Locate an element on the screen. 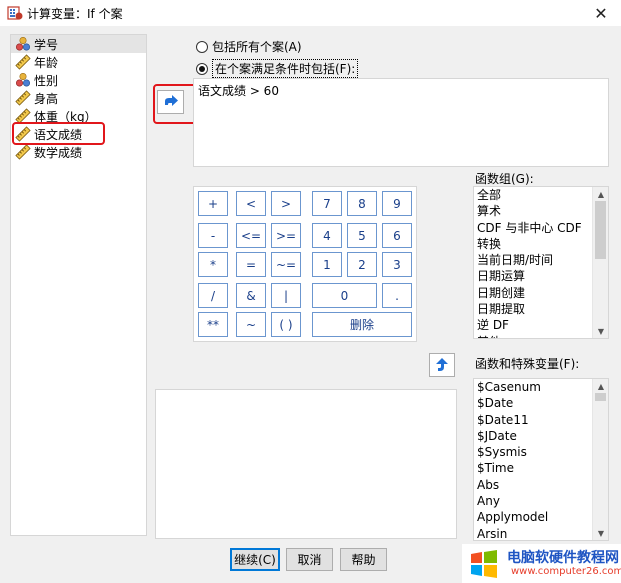  expression-text: 语文成绩 > 60 is located at coordinates (238, 91).